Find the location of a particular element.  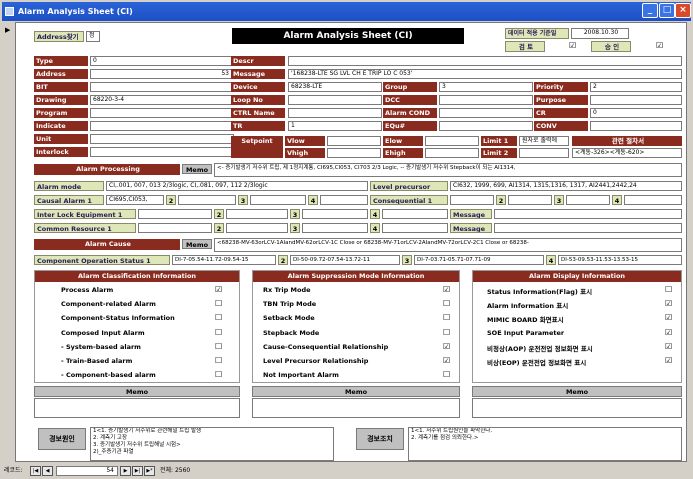

record-selector: ▶ is located at coordinates (8, 242).